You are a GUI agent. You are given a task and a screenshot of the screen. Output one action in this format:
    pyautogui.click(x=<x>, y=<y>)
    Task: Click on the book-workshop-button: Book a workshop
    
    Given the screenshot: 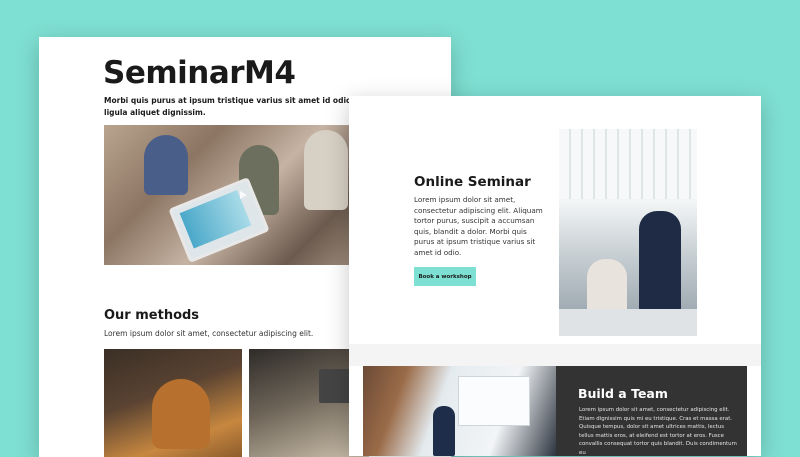 What is the action you would take?
    pyautogui.click(x=445, y=276)
    